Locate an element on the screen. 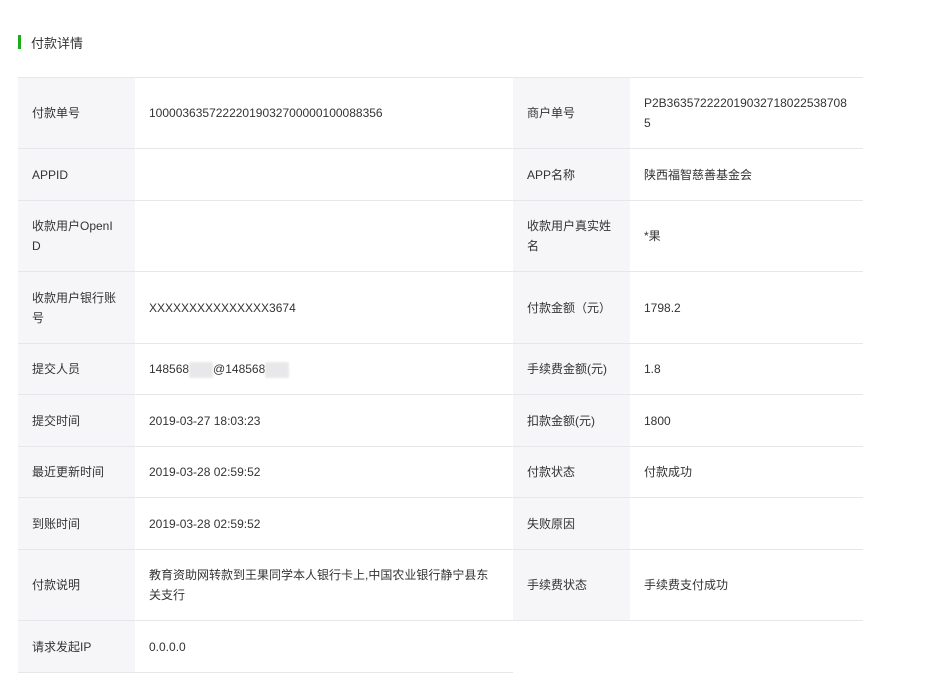  table-row: 到账时间 2019-03-28 02:59:52 失败原因 is located at coordinates (440, 523).